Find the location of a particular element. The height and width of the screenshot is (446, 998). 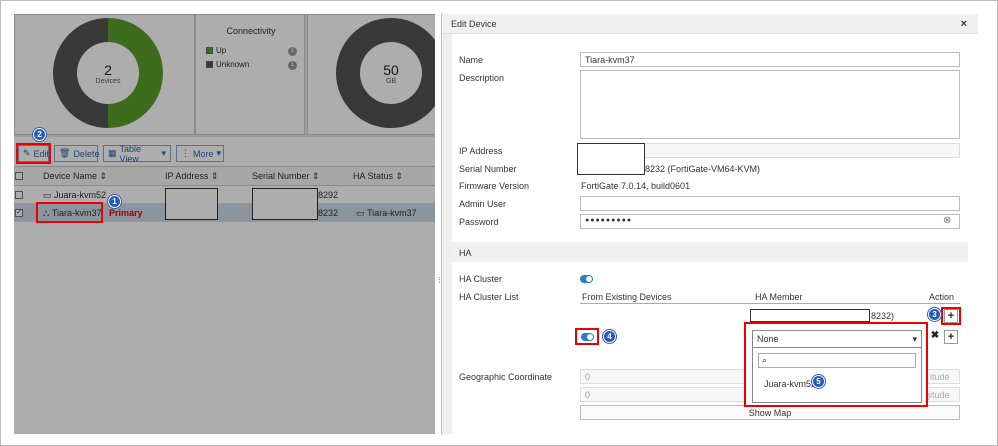

storage-donut-center: 50 GB is located at coordinates (391, 73).